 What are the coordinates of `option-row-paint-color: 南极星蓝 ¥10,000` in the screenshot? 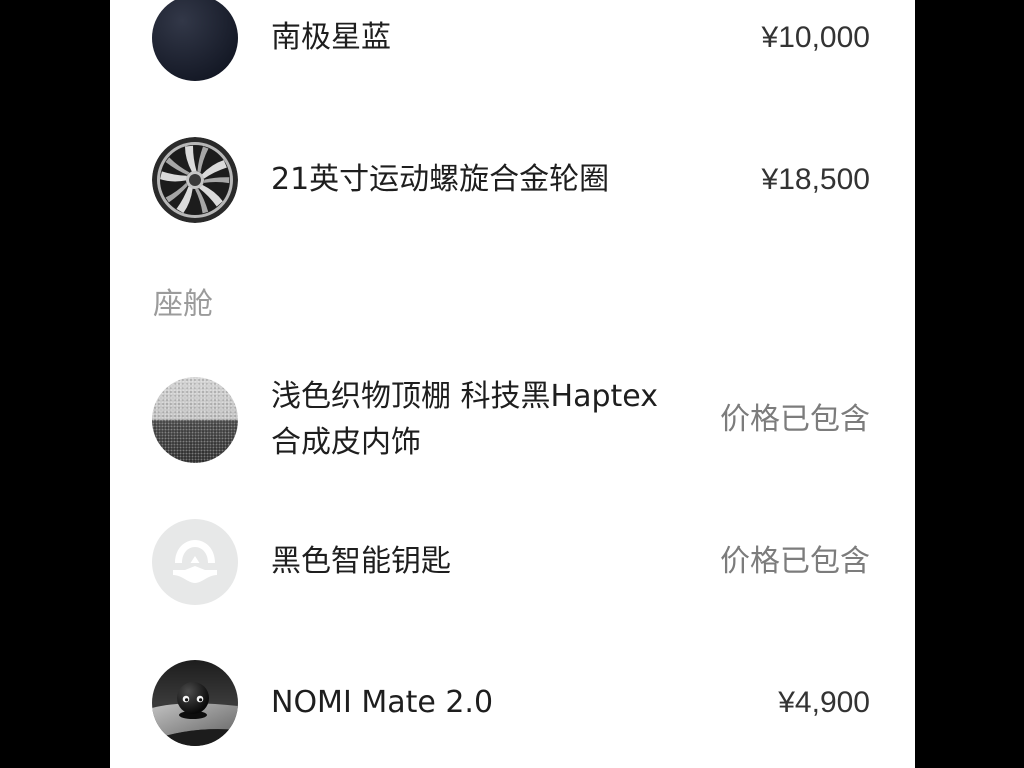 It's located at (511, 40).